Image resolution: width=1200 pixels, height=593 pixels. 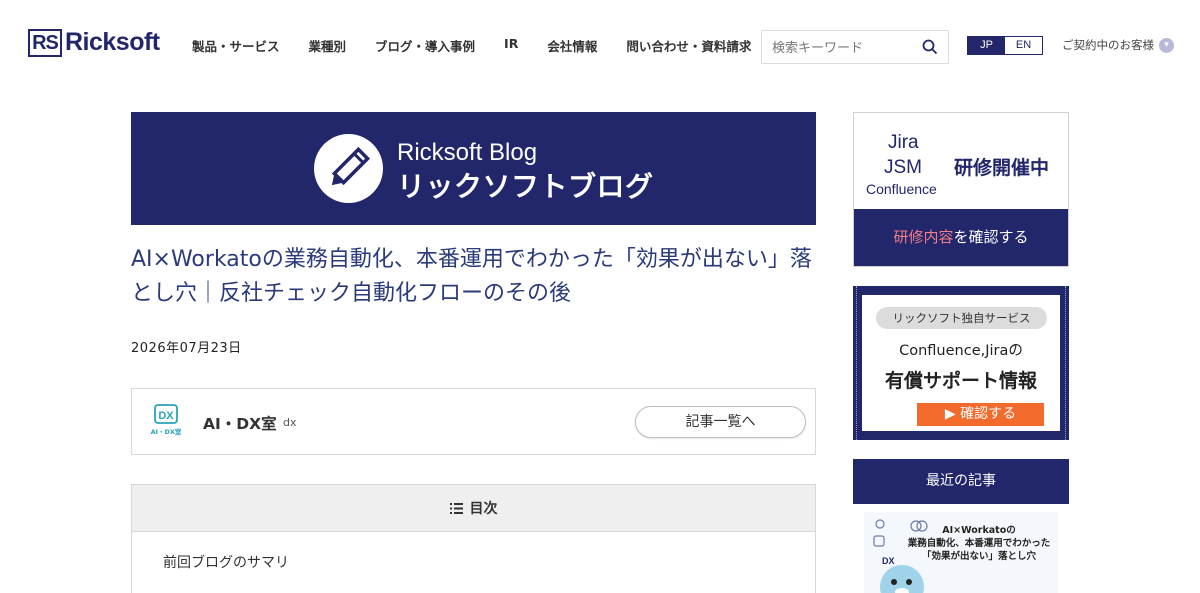 What do you see at coordinates (240, 424) in the screenshot?
I see `author-name: AI・DX室` at bounding box center [240, 424].